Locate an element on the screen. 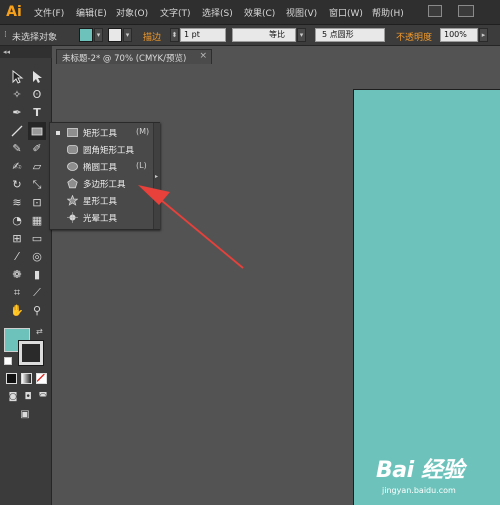 This screenshot has width=500, height=505. gradient-mode-icon is located at coordinates (26, 378).